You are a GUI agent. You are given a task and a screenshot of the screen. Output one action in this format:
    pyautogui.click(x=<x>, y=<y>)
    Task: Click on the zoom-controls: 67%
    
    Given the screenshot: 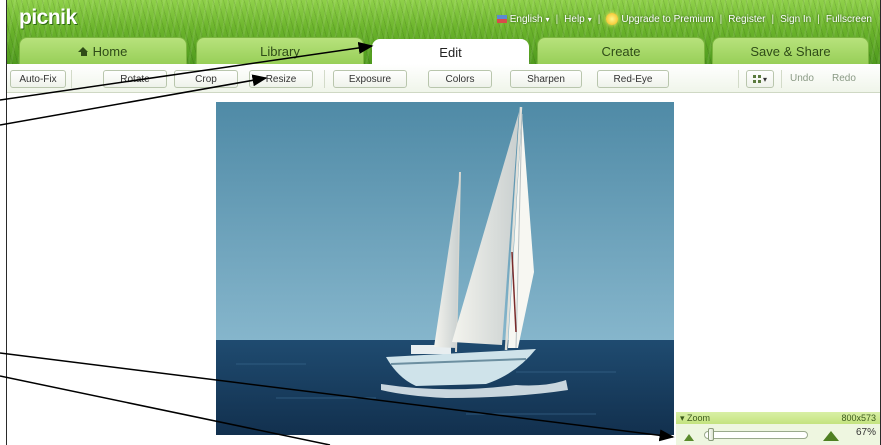 What is the action you would take?
    pyautogui.click(x=778, y=434)
    